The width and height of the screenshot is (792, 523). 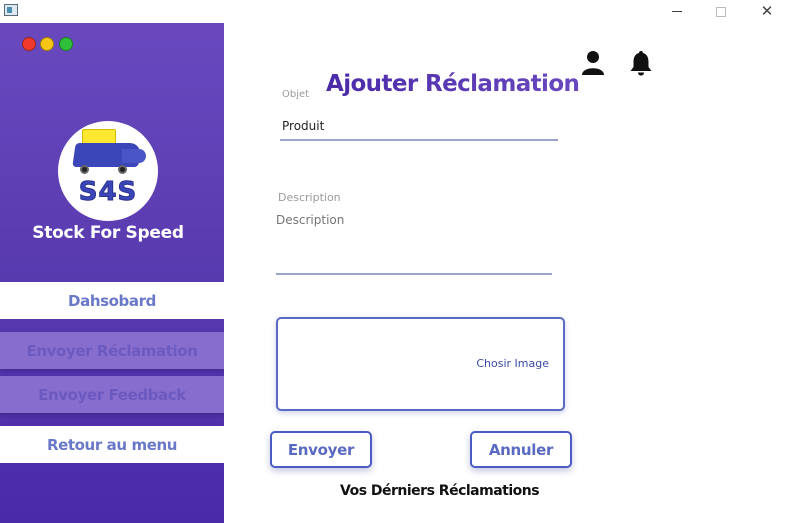 I want to click on sidebar-item-envoyer-reclamation: Envoyer Réclamation, so click(x=112, y=350).